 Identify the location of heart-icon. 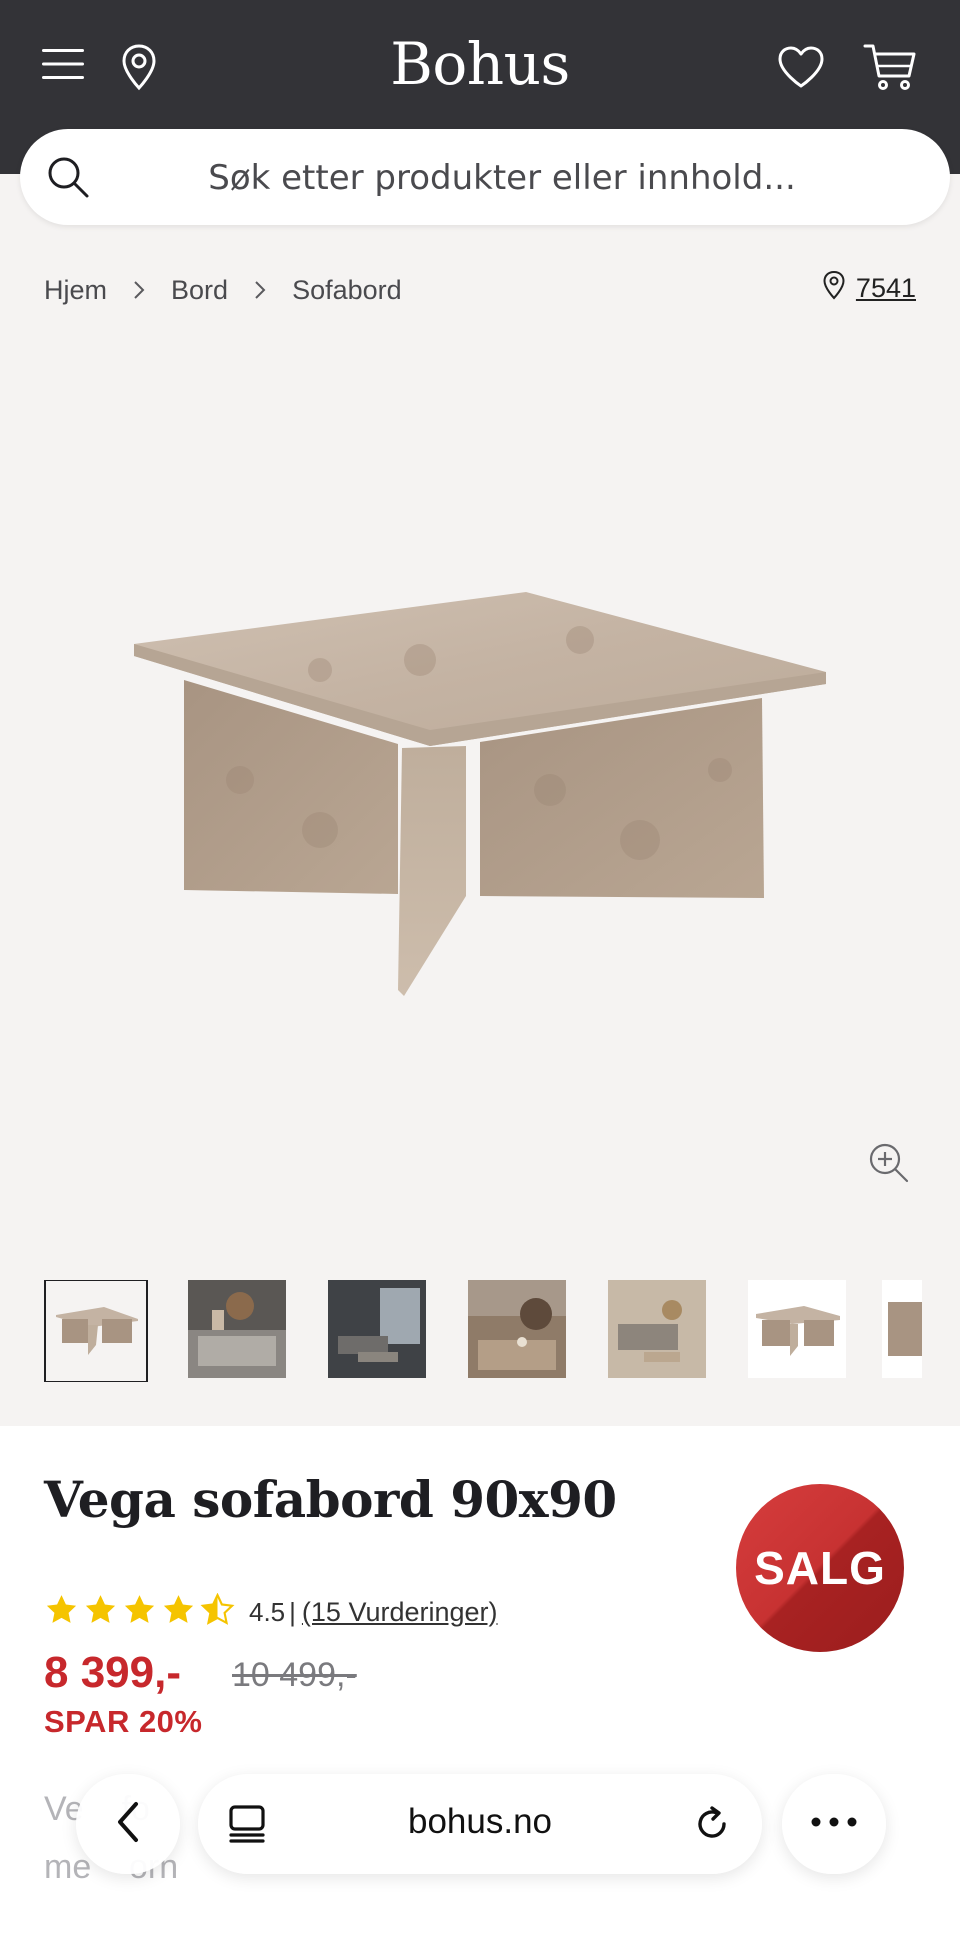
(801, 67).